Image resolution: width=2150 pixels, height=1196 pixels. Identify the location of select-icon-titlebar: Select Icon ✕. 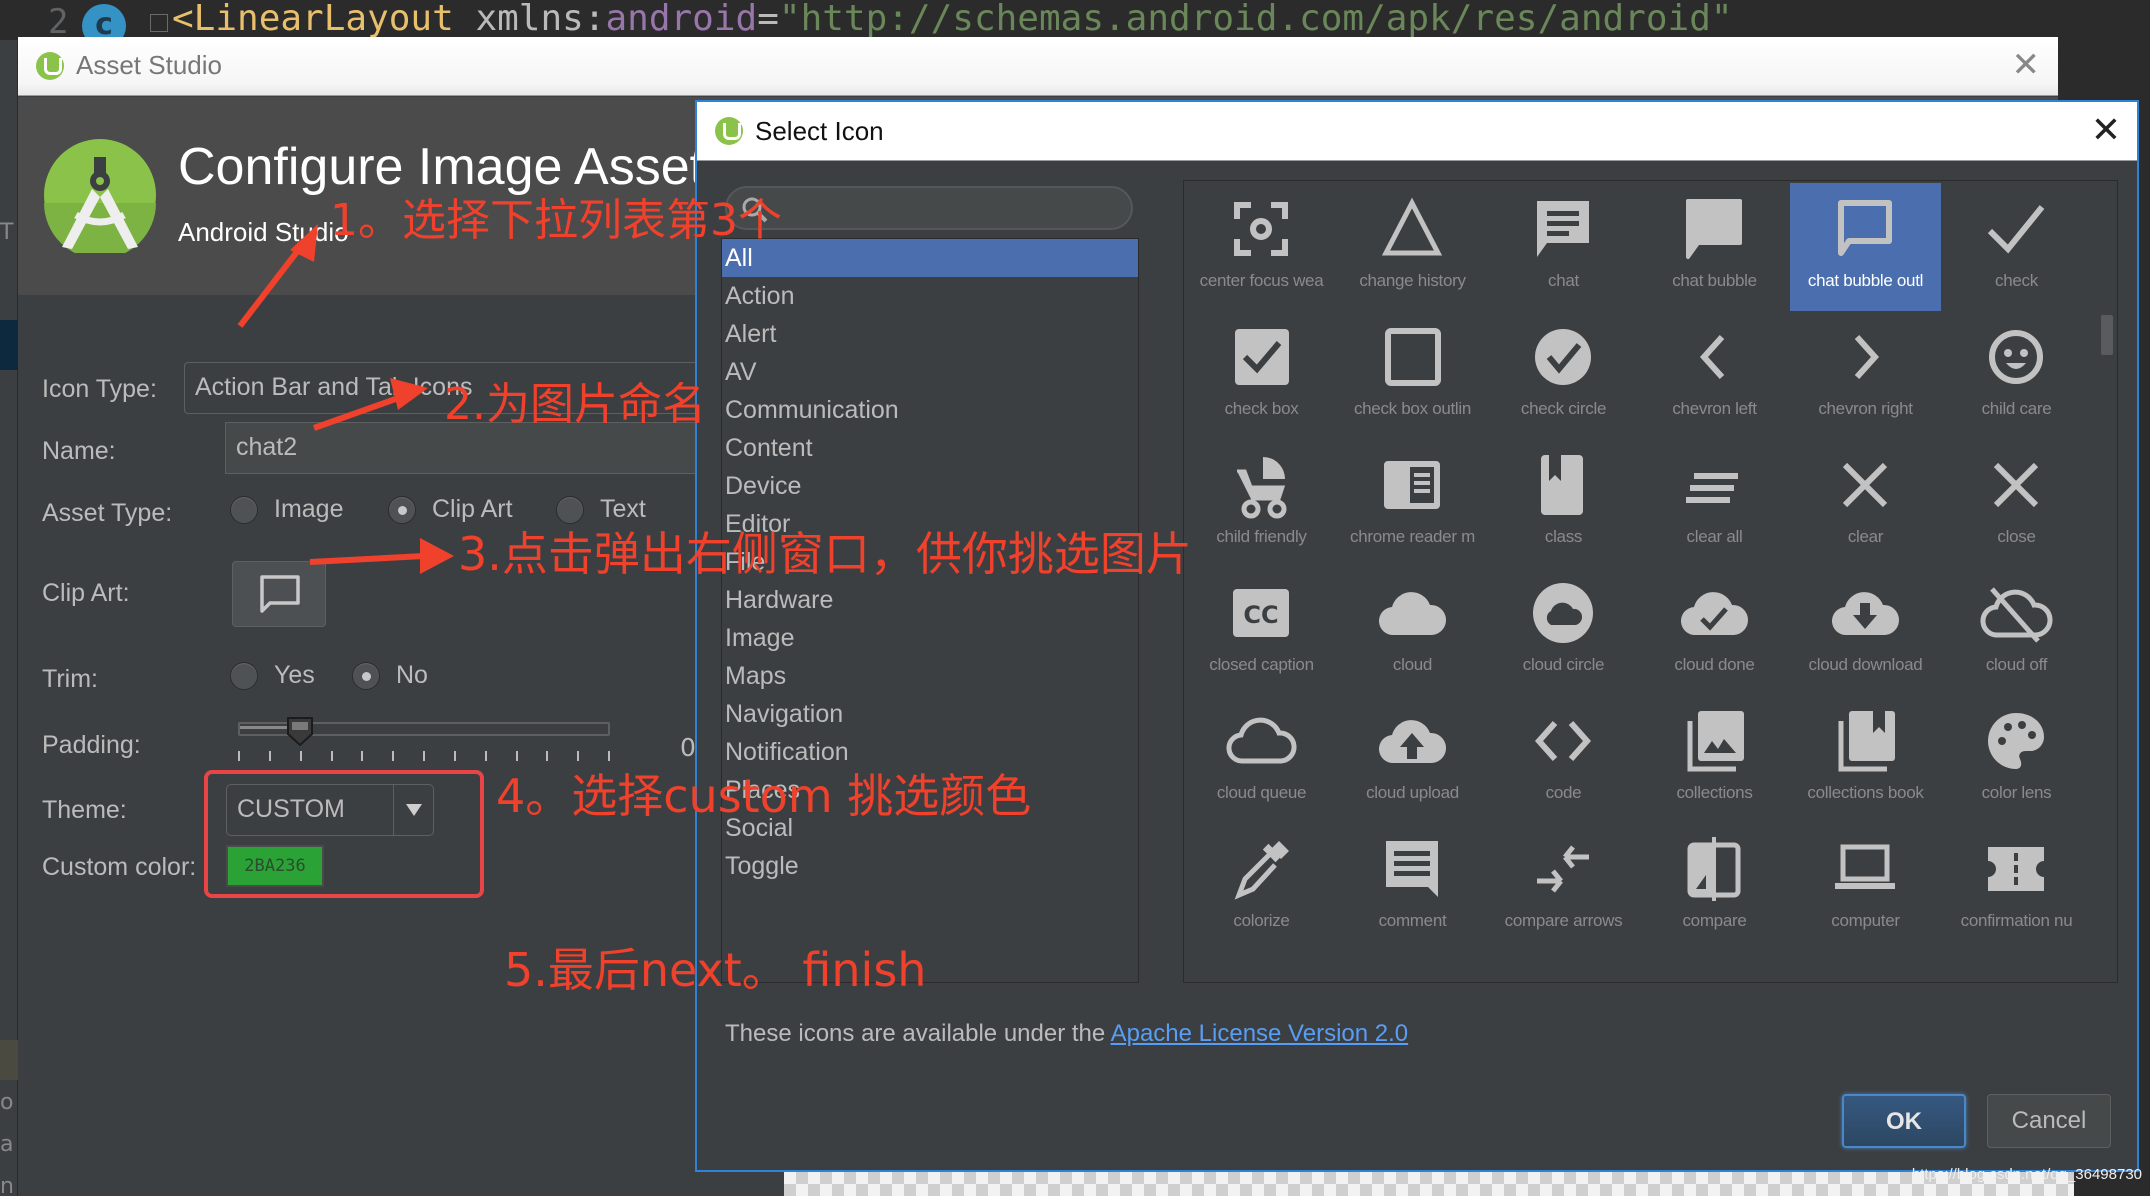
(1417, 131).